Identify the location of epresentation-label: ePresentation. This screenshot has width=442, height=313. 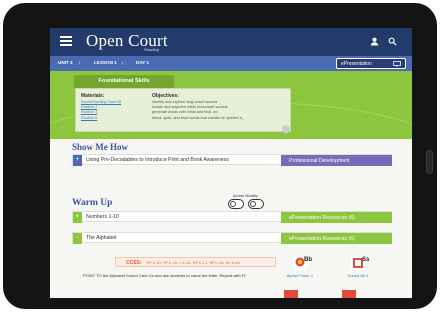
(356, 64).